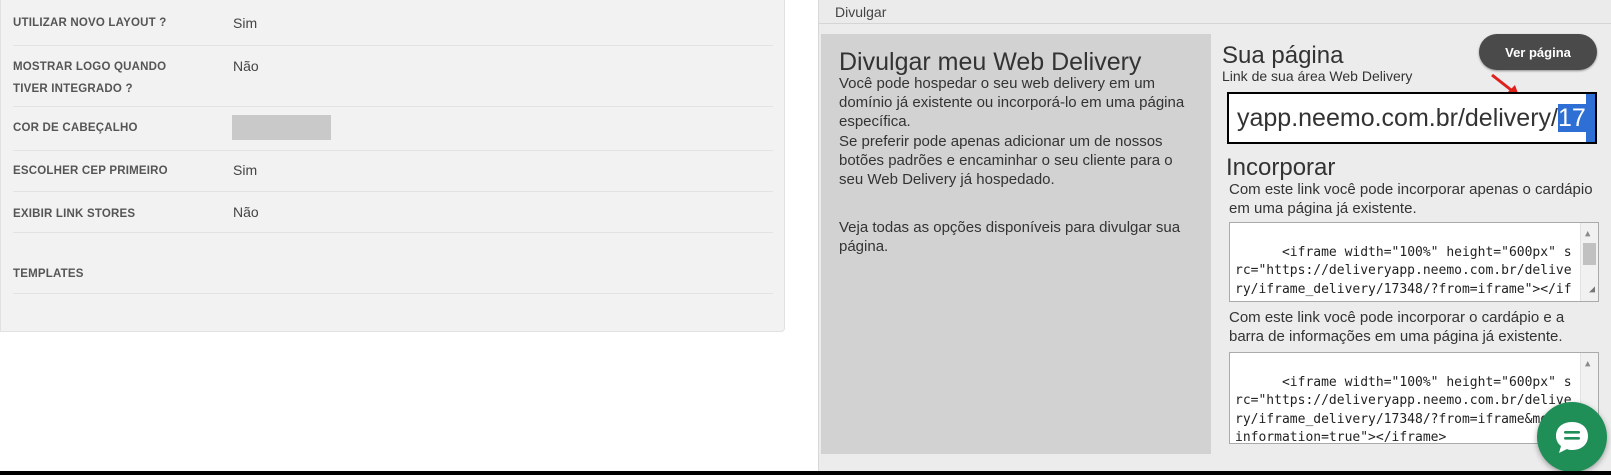  Describe the element at coordinates (48, 274) in the screenshot. I see `setting-label: TEMPLATES` at that location.